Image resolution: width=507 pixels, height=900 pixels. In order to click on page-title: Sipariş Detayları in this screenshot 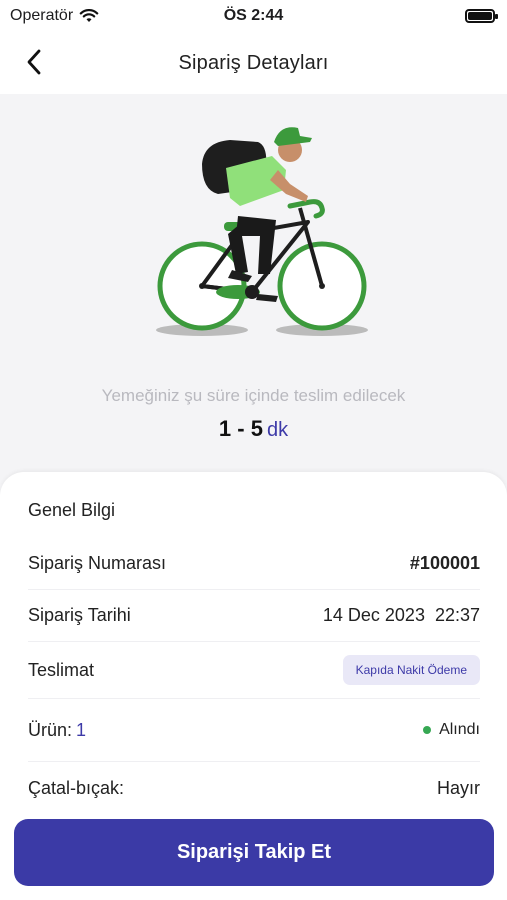, I will do `click(253, 62)`.